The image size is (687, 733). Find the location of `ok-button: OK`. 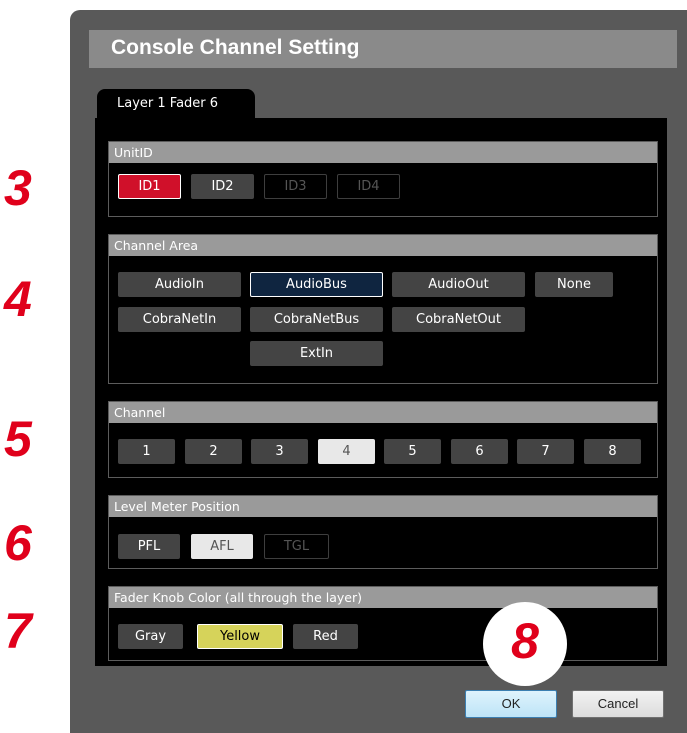

ok-button: OK is located at coordinates (511, 704).